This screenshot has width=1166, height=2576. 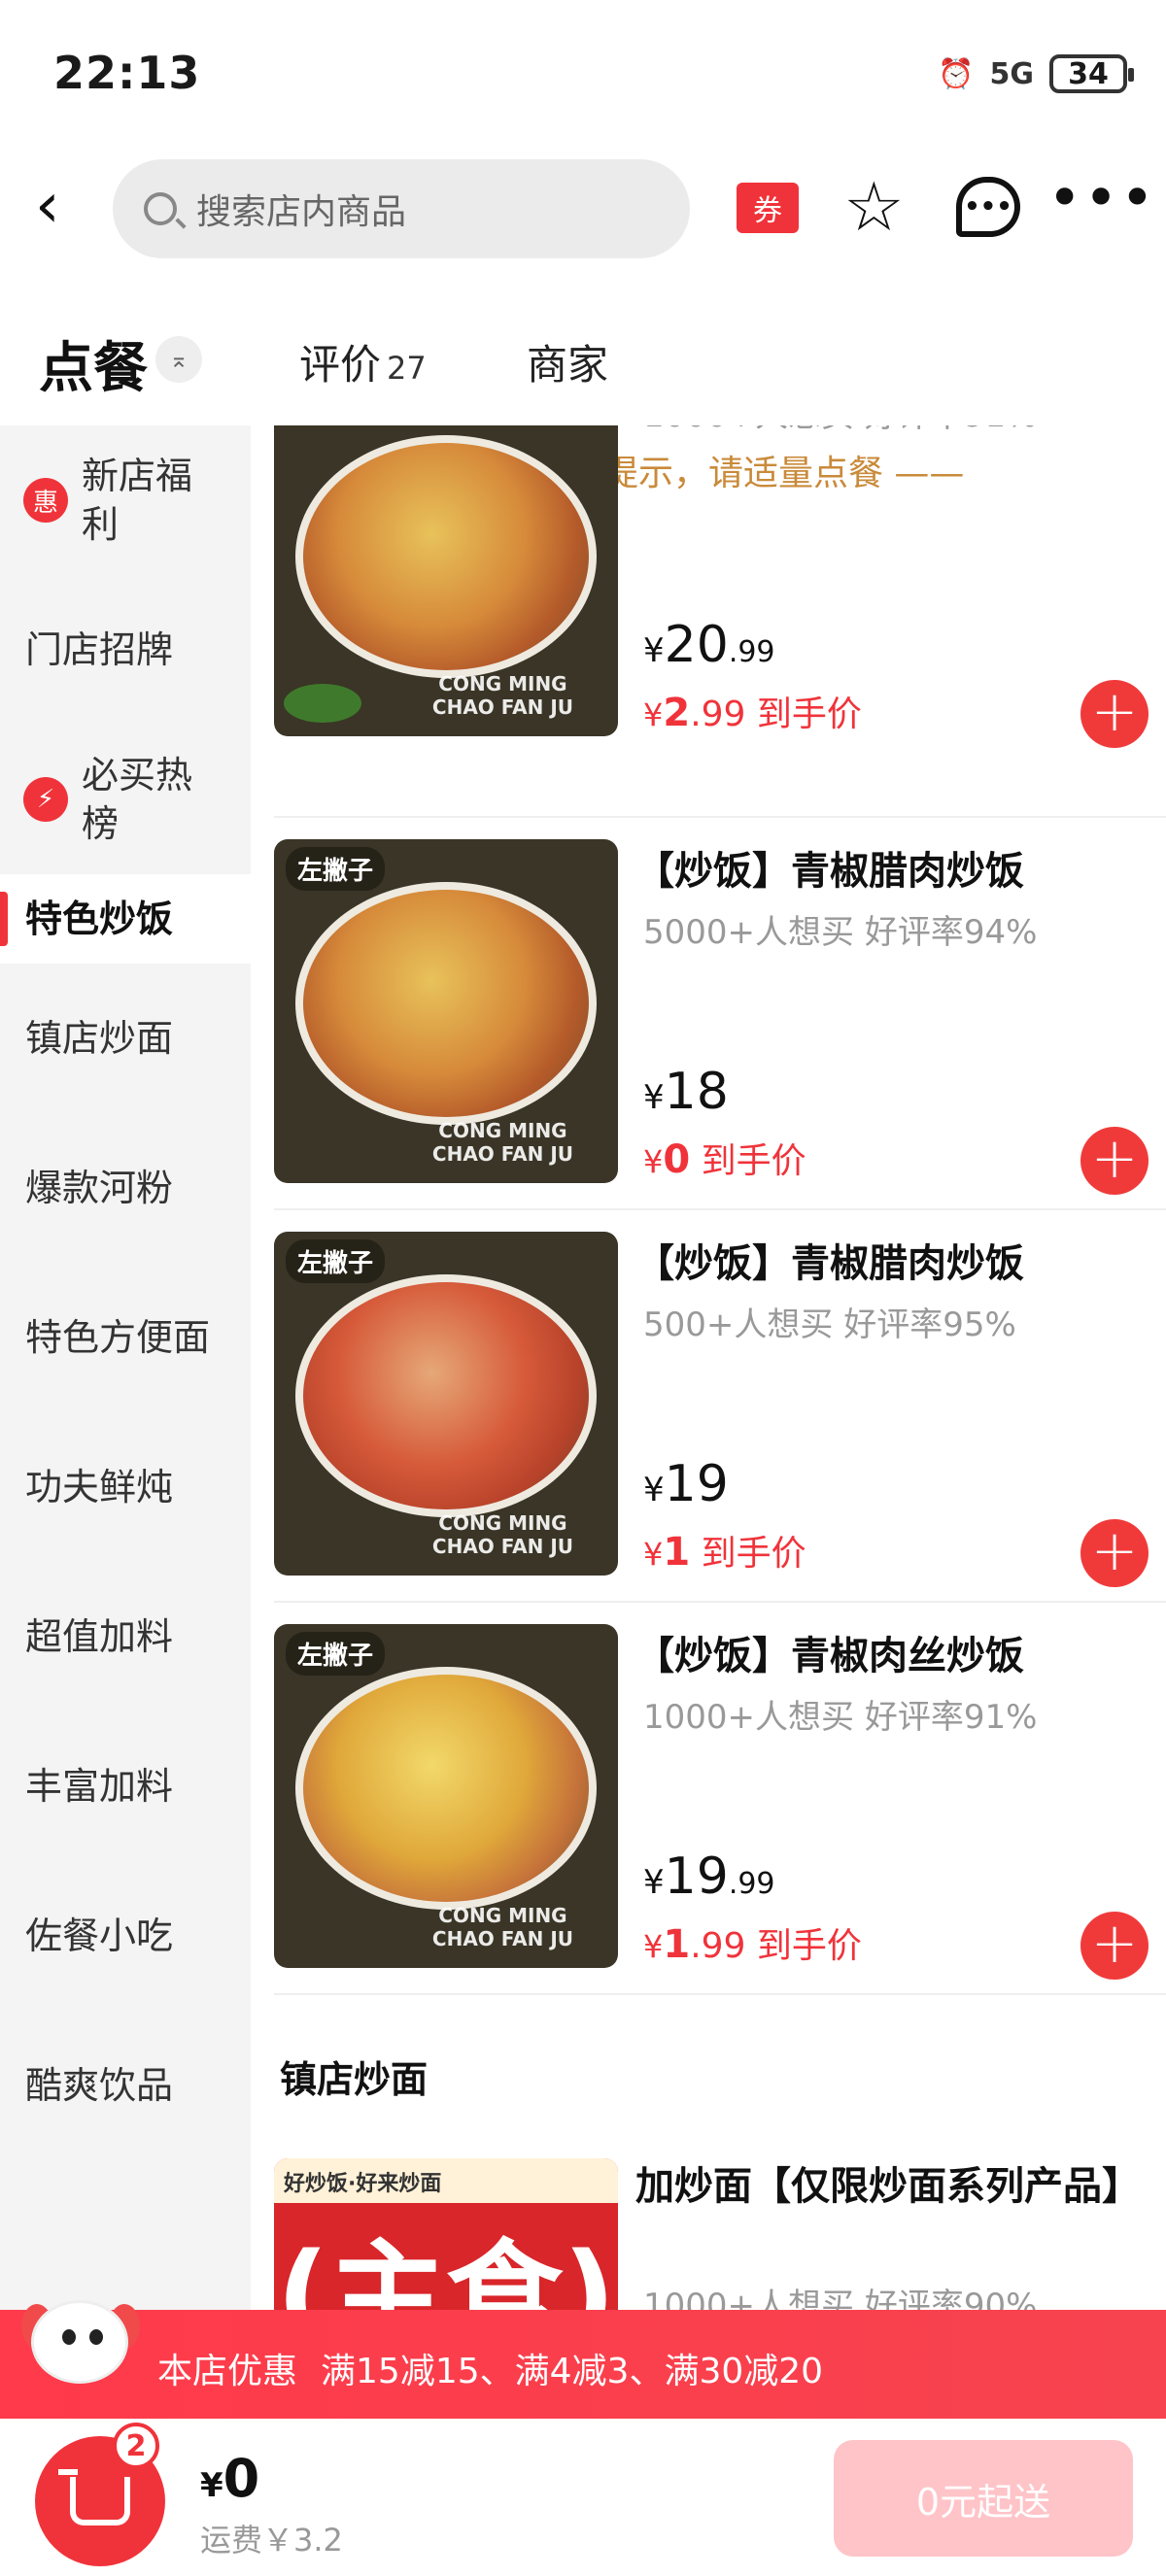 What do you see at coordinates (227, 2371) in the screenshot?
I see `promo-title: 本店优惠` at bounding box center [227, 2371].